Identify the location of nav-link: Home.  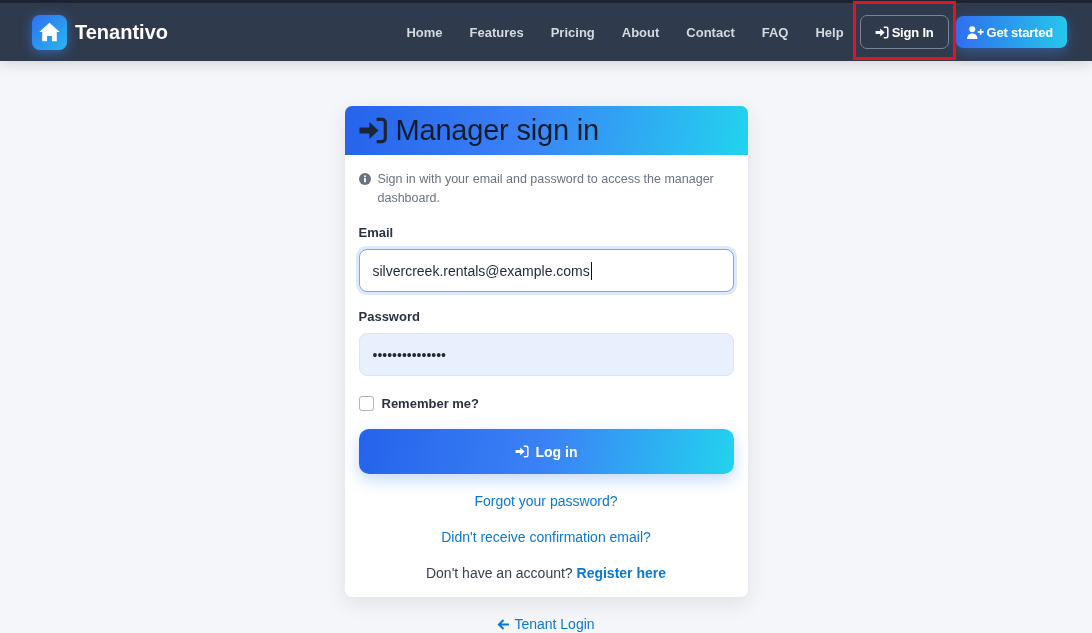
(424, 32).